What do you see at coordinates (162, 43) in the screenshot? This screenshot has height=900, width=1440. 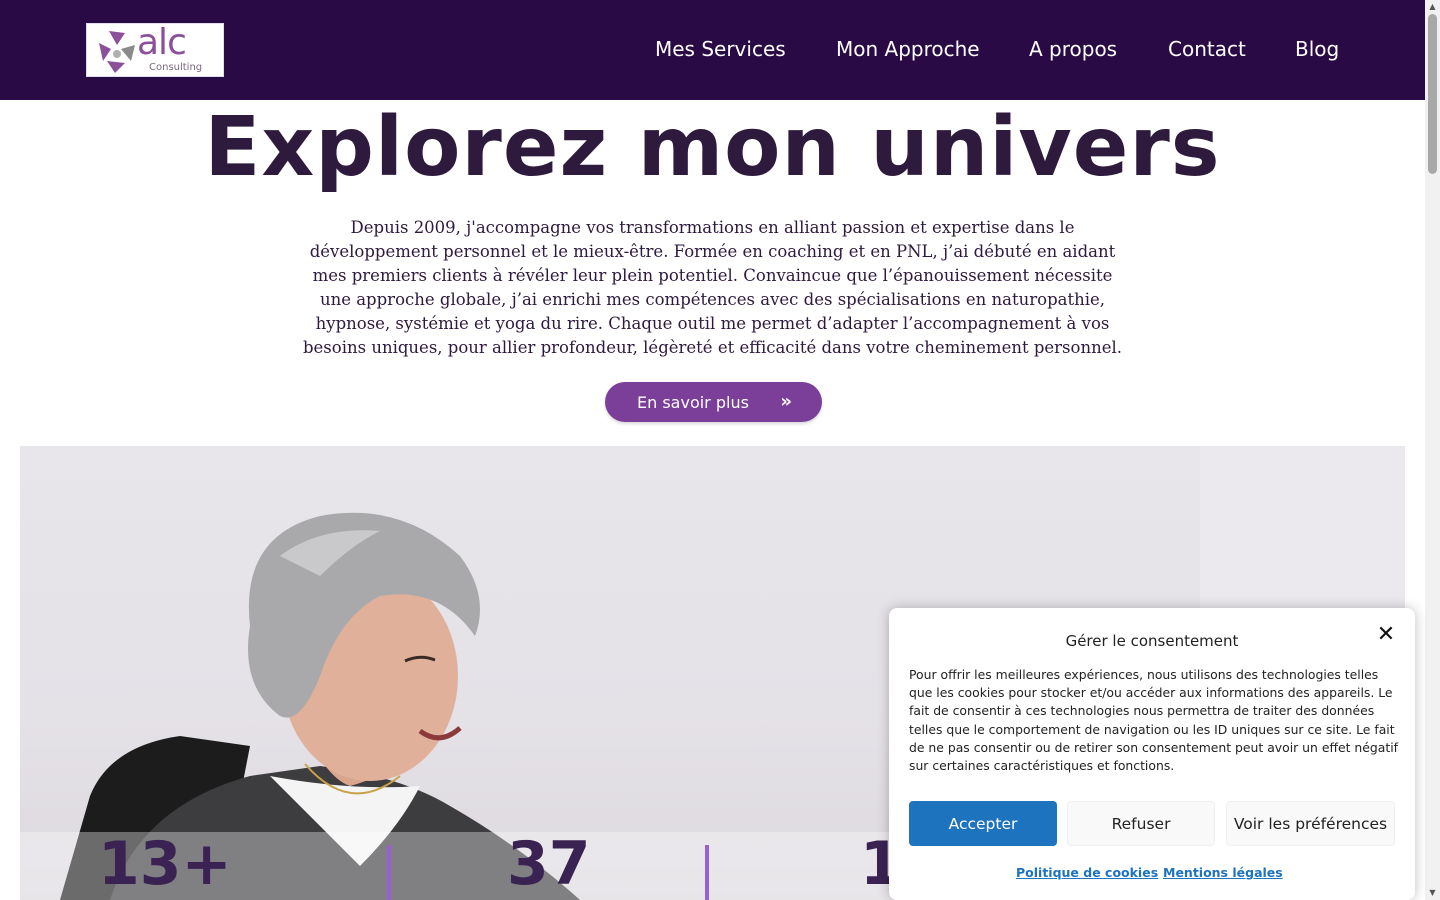 I see `logo-wordmark: alc` at bounding box center [162, 43].